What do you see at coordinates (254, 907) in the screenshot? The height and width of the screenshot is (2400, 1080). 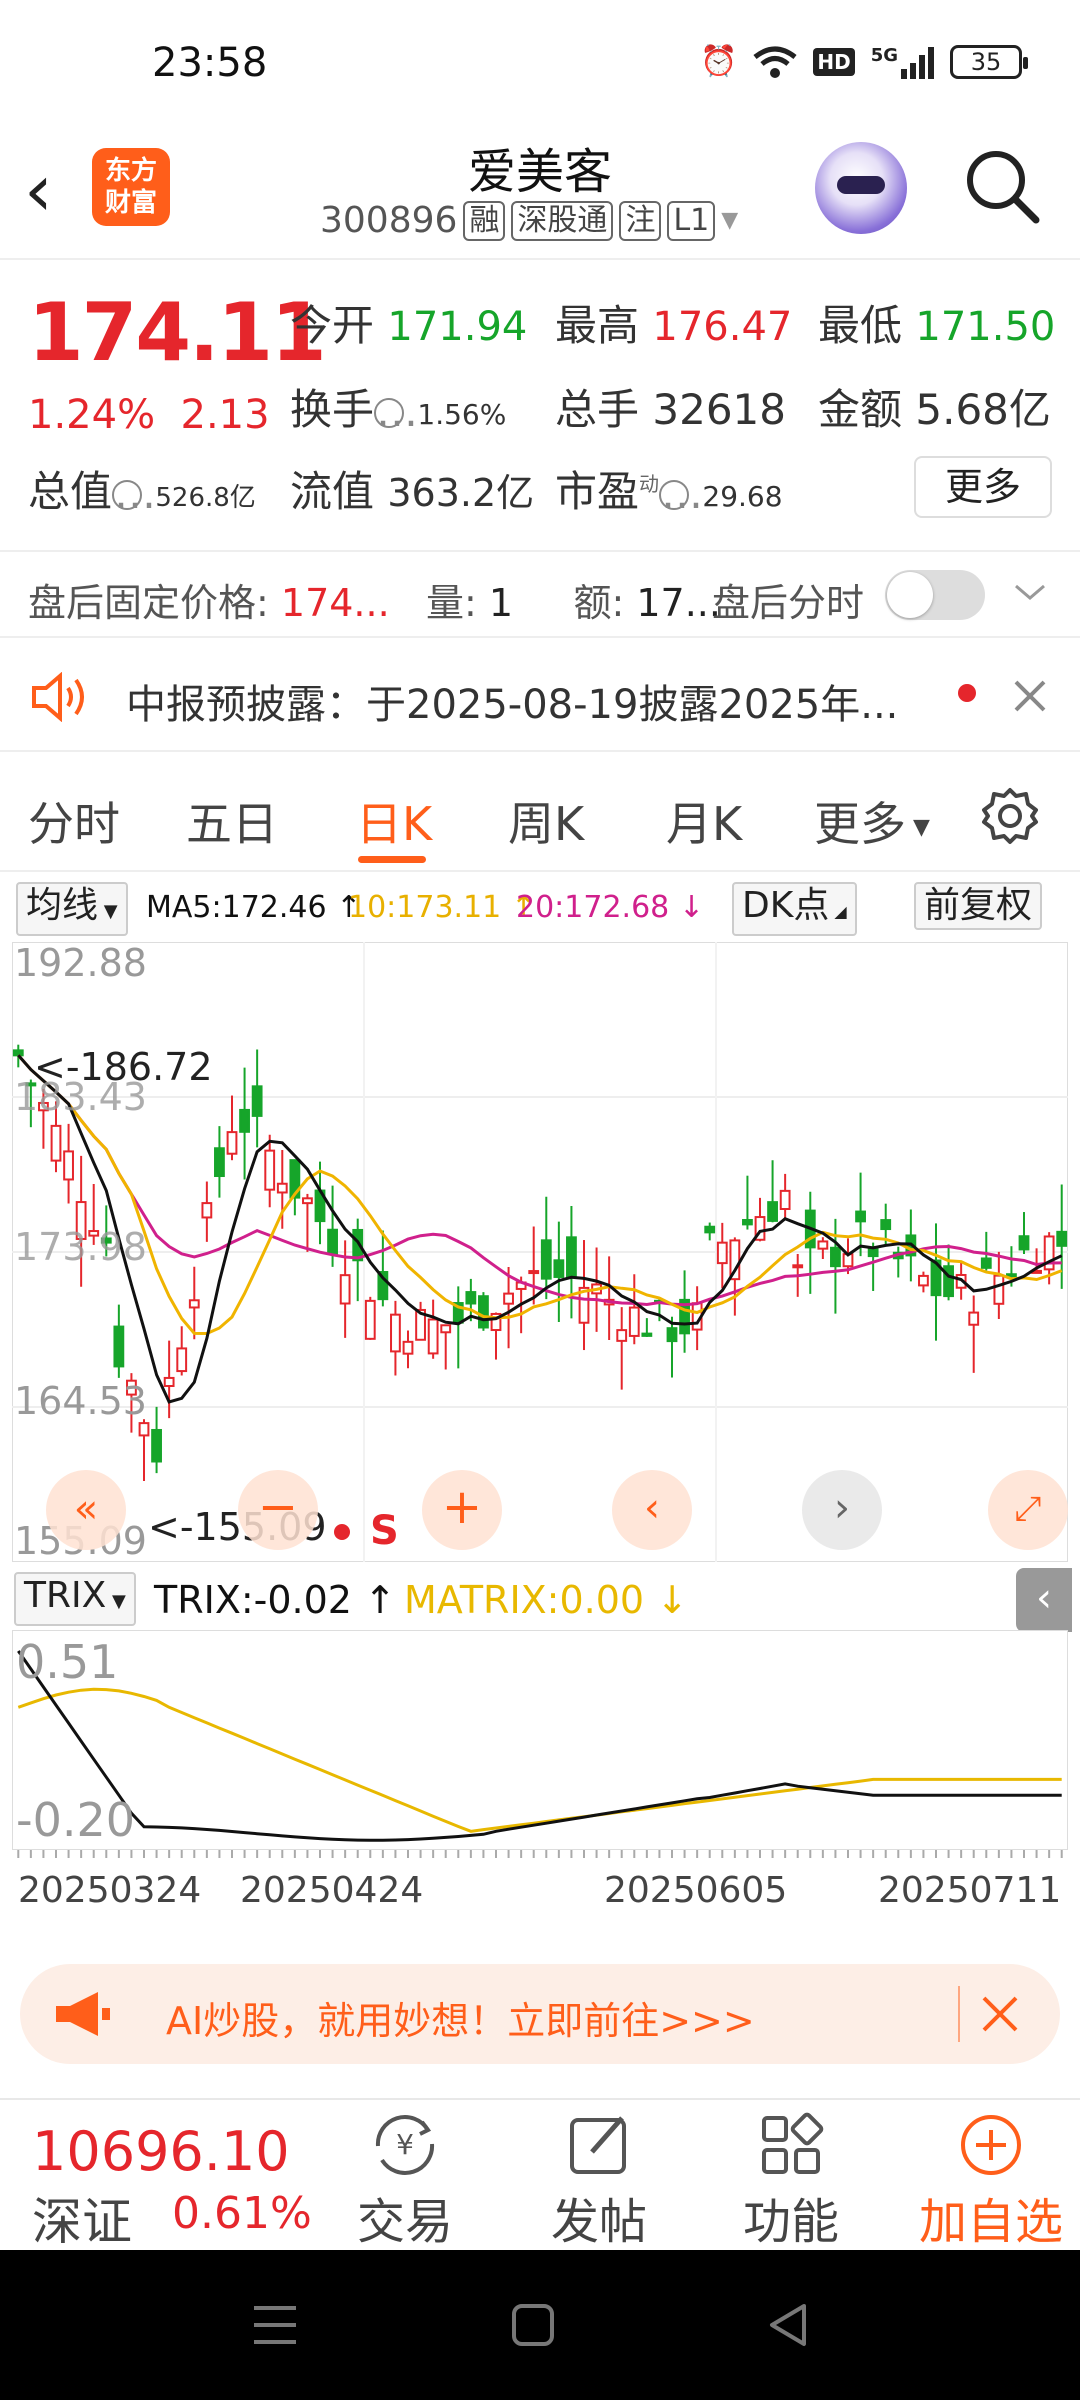 I see `ma5-value: MA5:172.46 ↑` at bounding box center [254, 907].